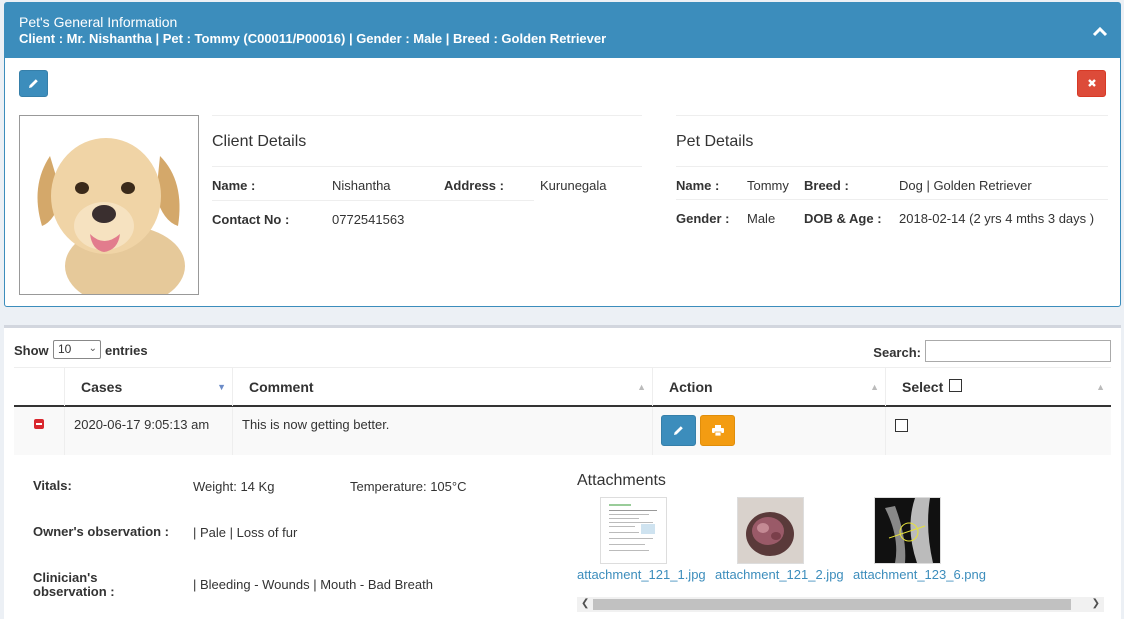  Describe the element at coordinates (126, 350) in the screenshot. I see `entries-label: entries` at that location.